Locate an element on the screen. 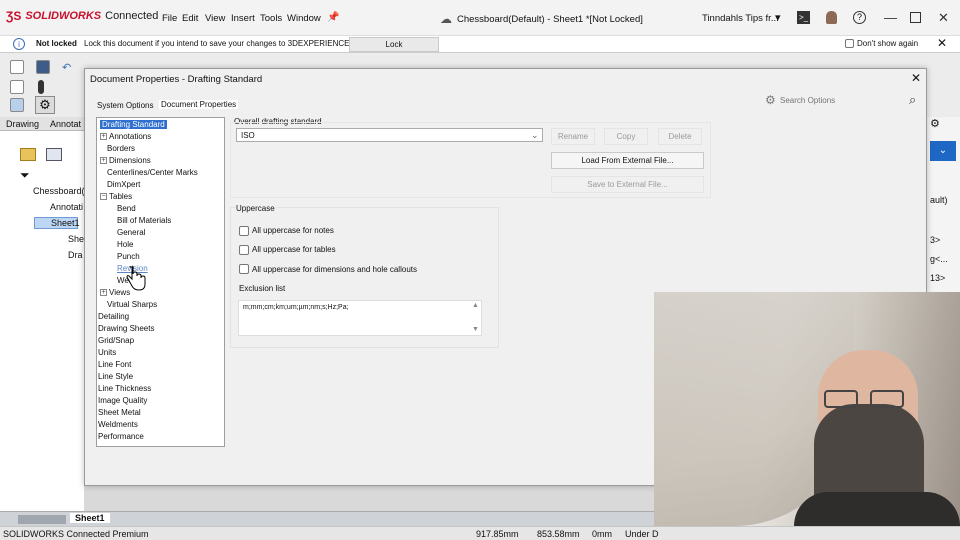 This screenshot has height=540, width=960. pin-icon: 📌 is located at coordinates (333, 17).